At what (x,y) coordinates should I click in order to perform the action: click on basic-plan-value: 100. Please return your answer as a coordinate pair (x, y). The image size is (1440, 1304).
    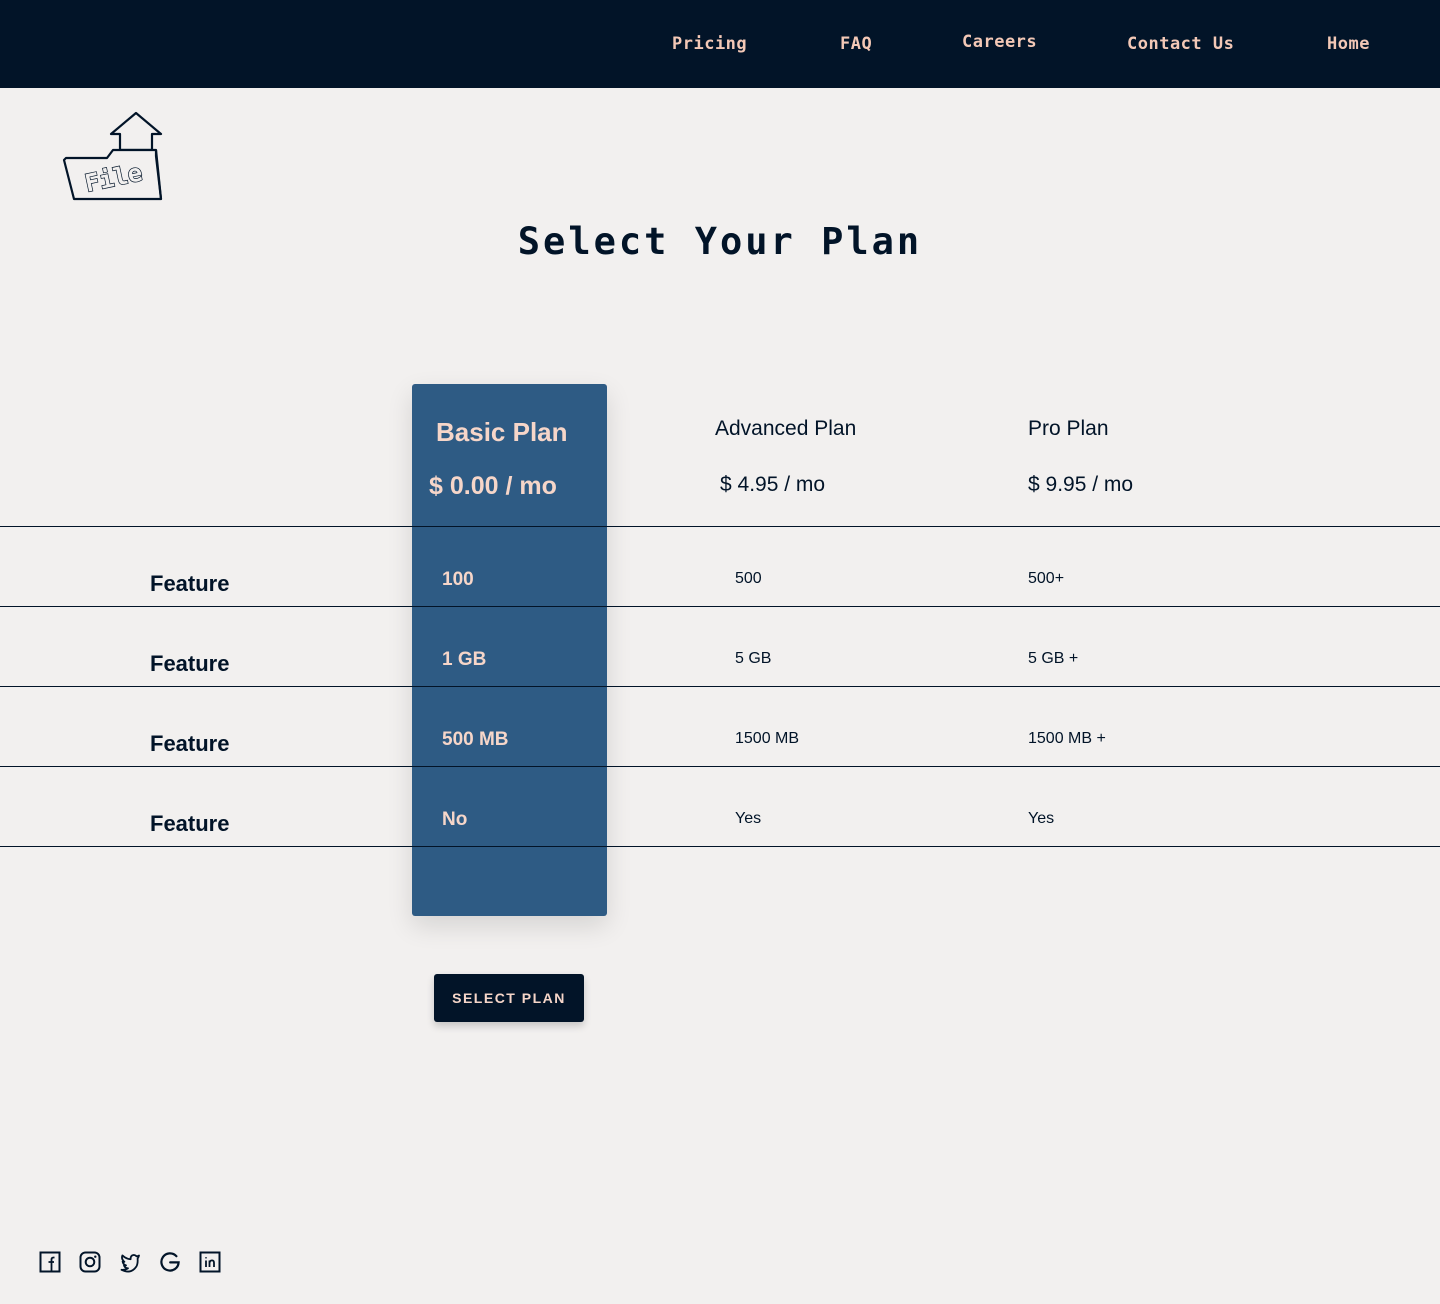
    Looking at the image, I should click on (458, 579).